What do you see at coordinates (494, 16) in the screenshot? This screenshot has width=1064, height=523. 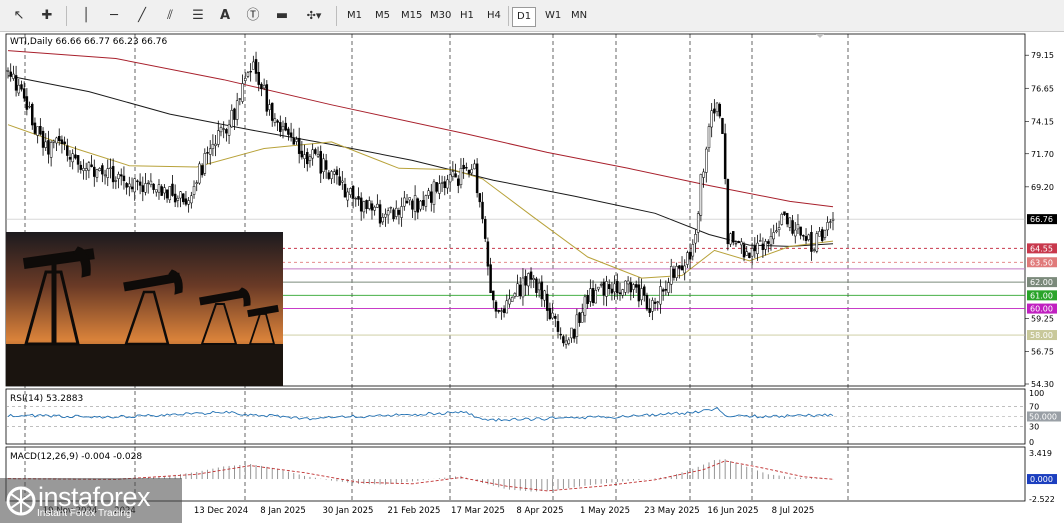 I see `timeframe-h4: H4` at bounding box center [494, 16].